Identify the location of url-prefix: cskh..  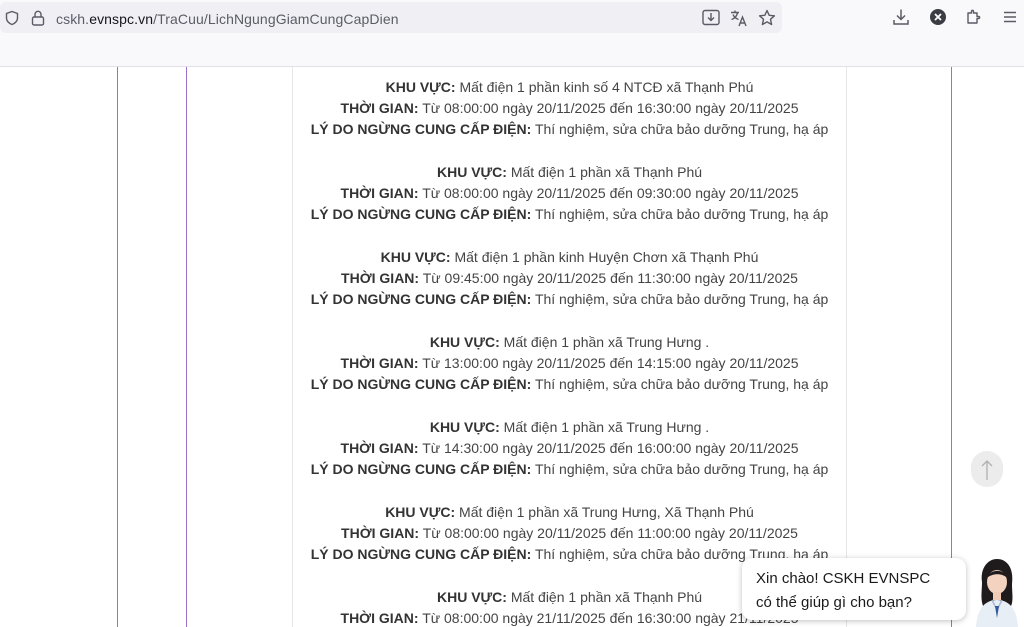
(73, 19).